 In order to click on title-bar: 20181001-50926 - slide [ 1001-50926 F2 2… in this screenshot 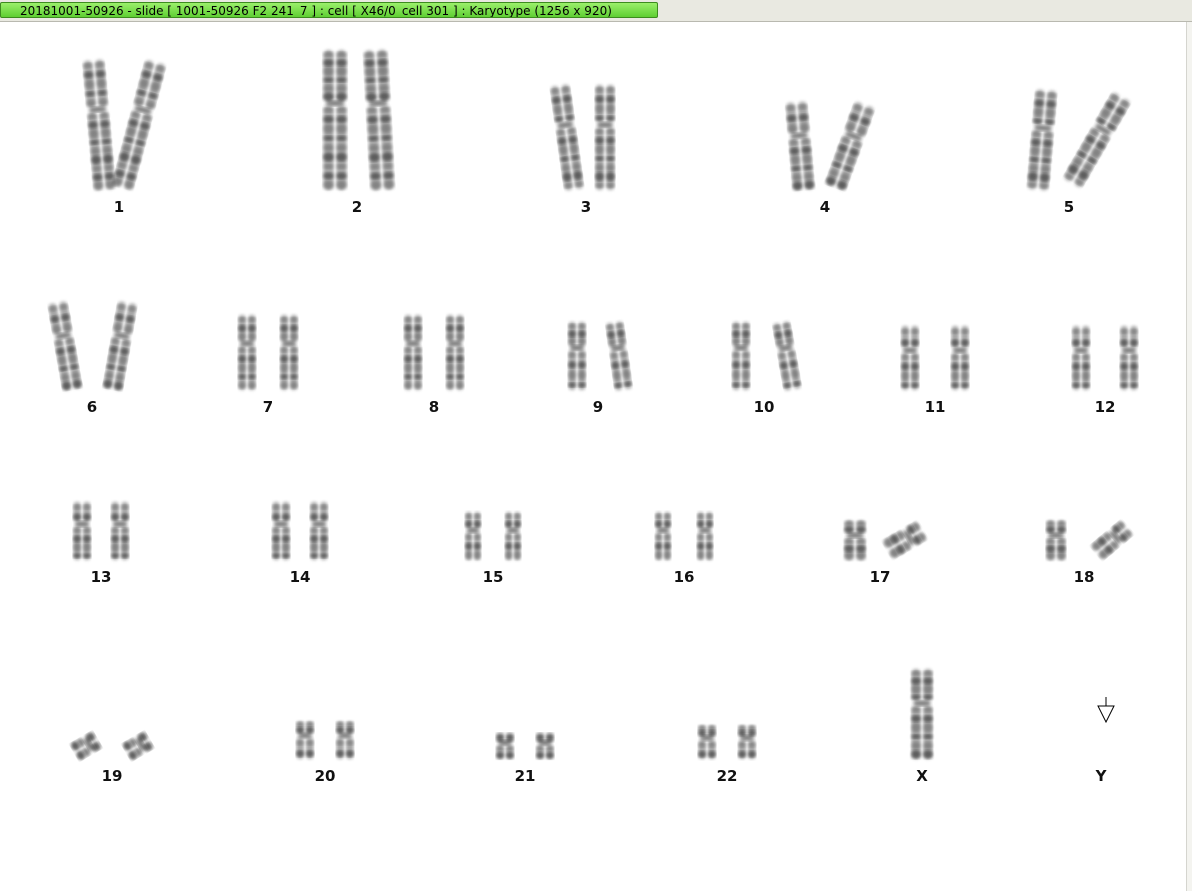, I will do `click(596, 11)`.